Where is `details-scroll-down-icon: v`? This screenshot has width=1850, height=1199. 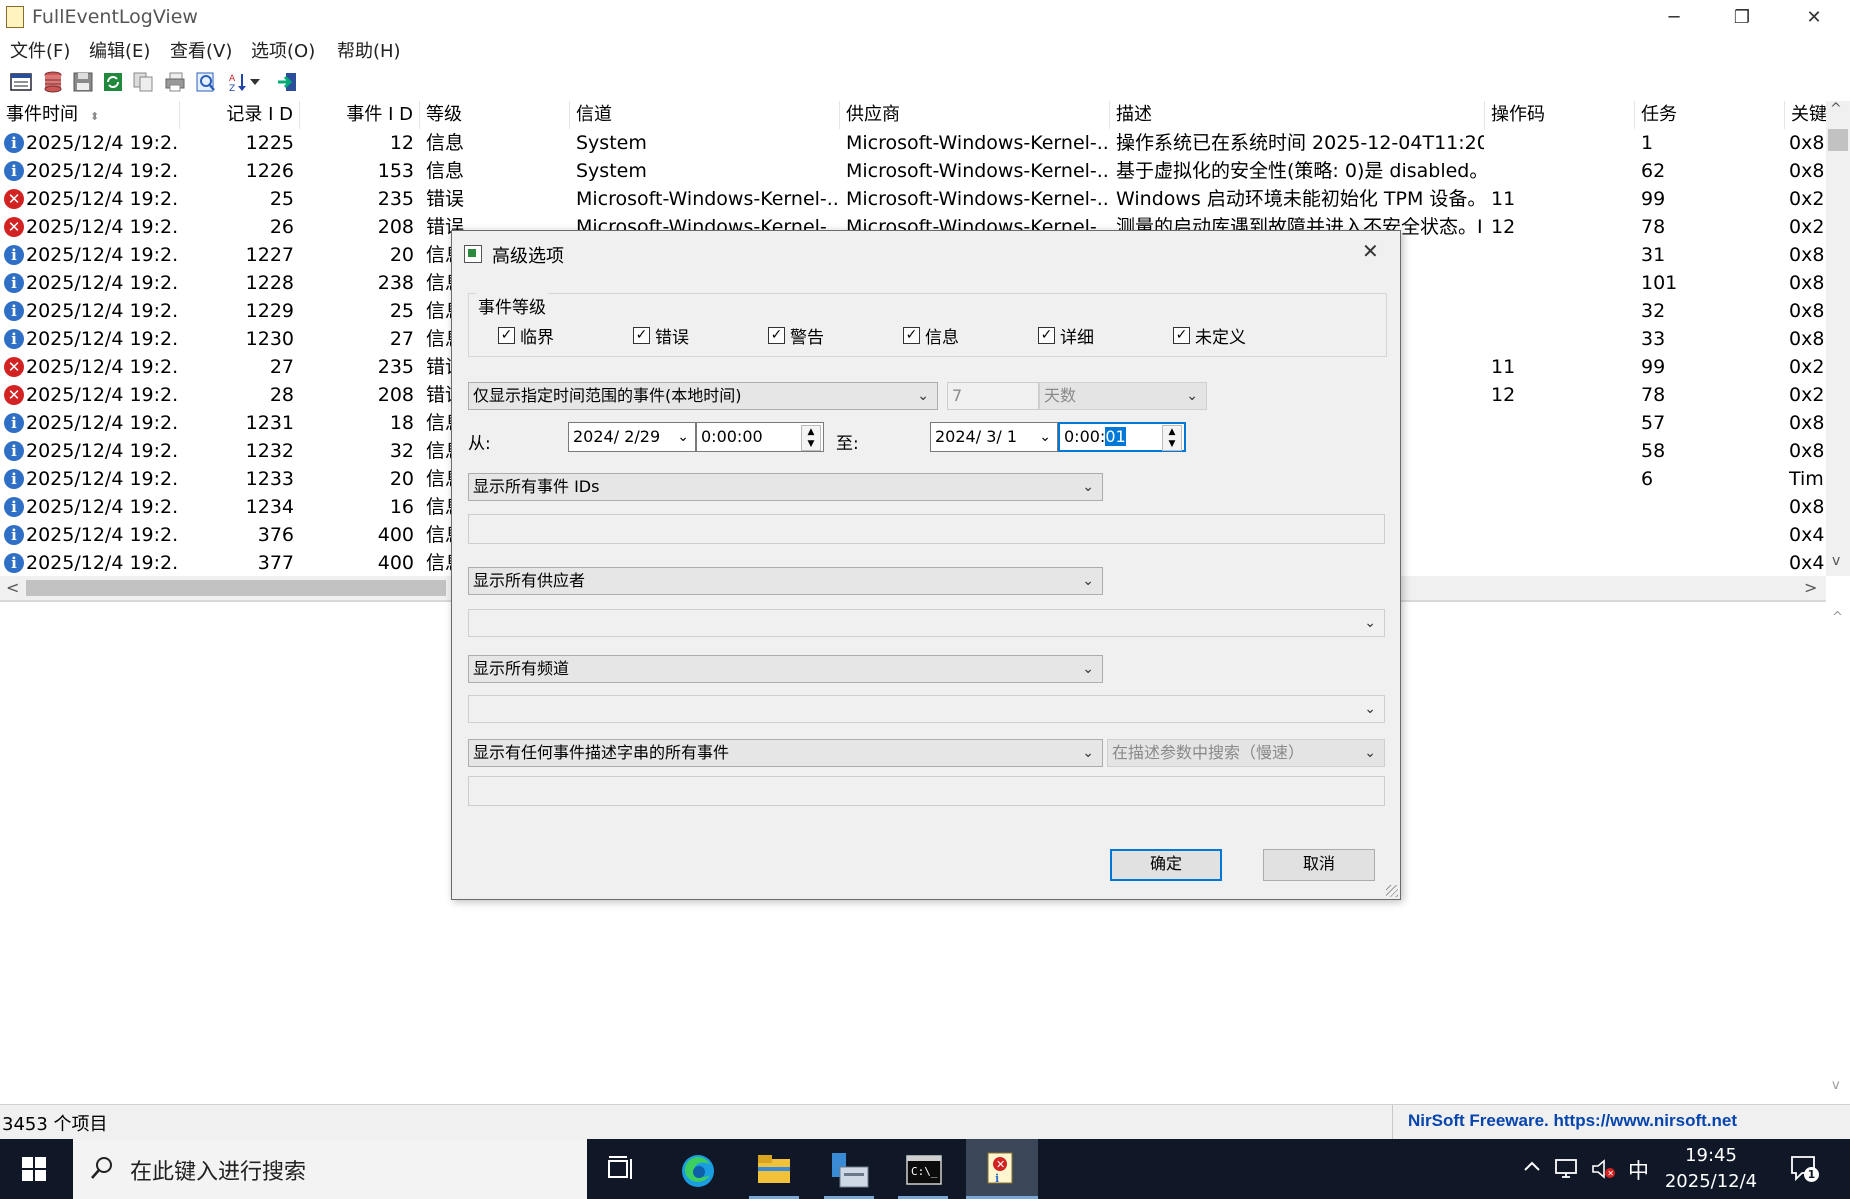 details-scroll-down-icon: v is located at coordinates (1836, 1085).